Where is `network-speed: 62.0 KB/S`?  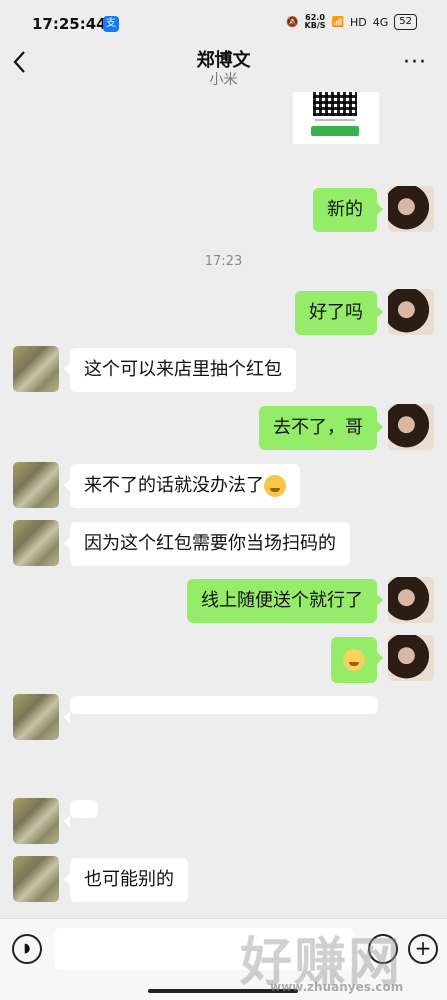 network-speed: 62.0 KB/S is located at coordinates (315, 21).